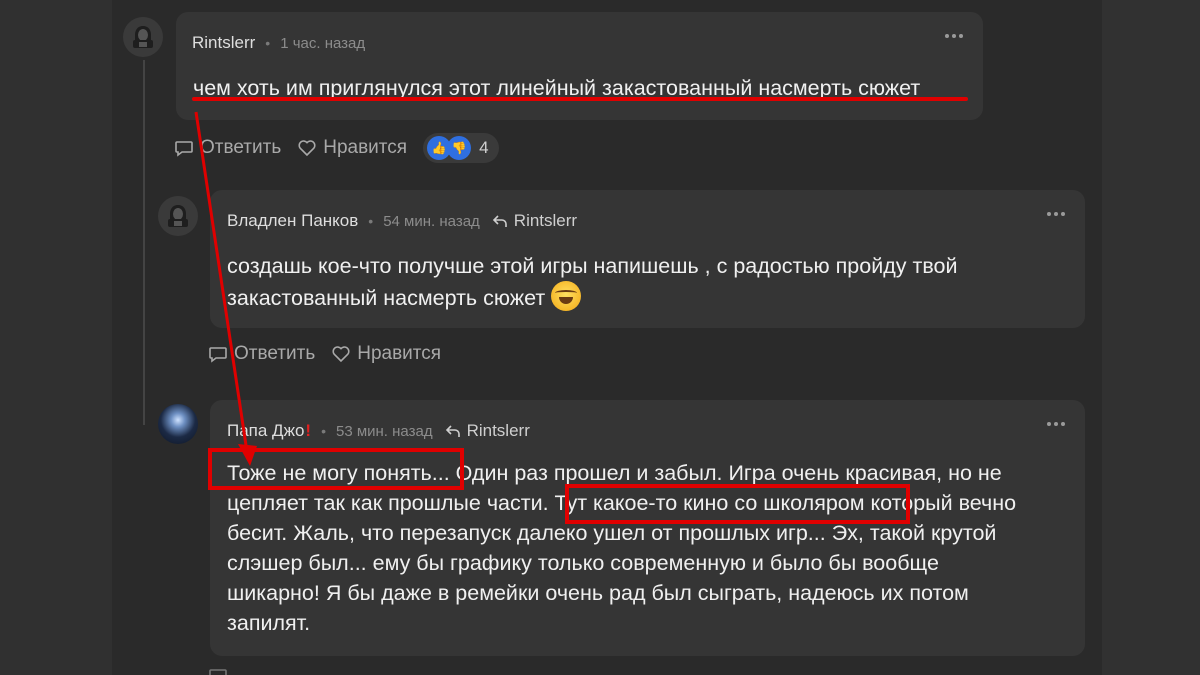 The height and width of the screenshot is (675, 1200). Describe the element at coordinates (647, 297) in the screenshot. I see `comment-text-line: закастованный насмерть сюжет` at that location.